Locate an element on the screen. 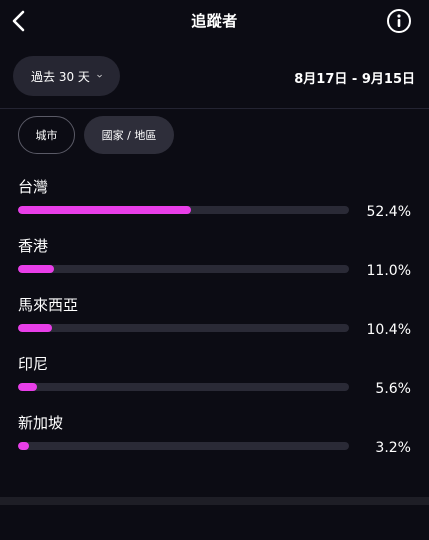 The image size is (429, 540). header: 追蹤者 is located at coordinates (214, 21).